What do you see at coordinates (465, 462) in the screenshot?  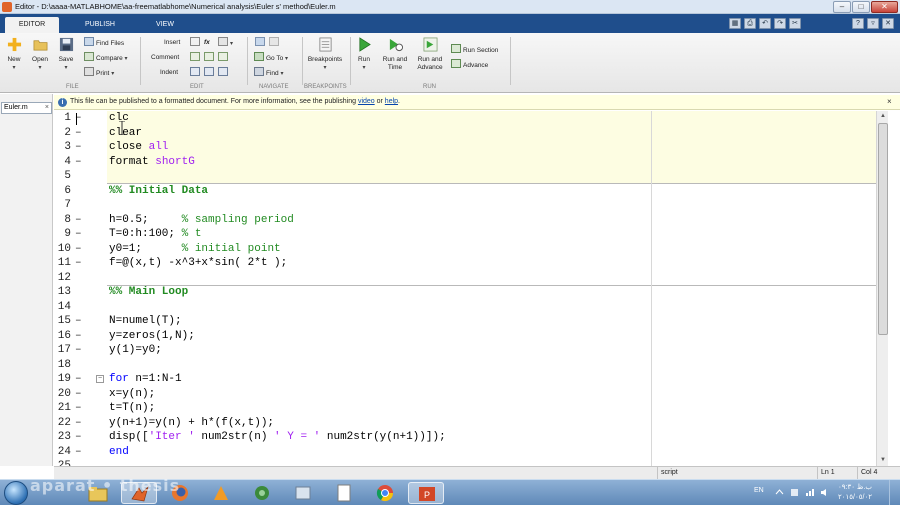 I see `code-line: 25` at bounding box center [465, 462].